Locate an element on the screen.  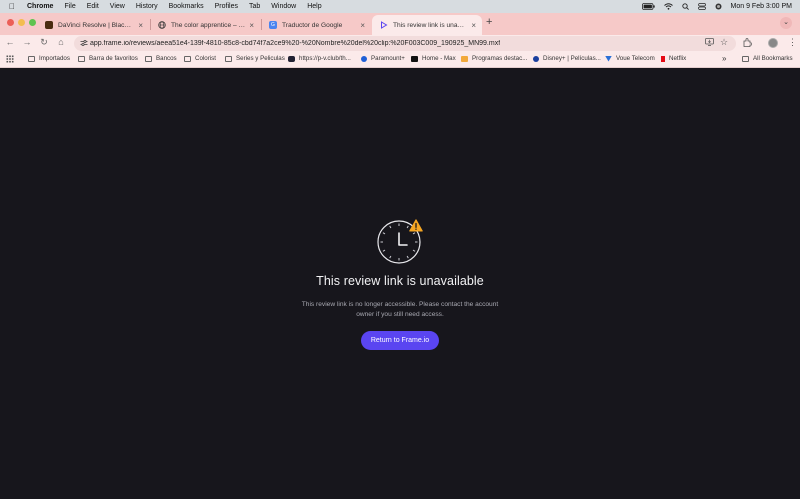
menu-view: View is located at coordinates (117, 6).